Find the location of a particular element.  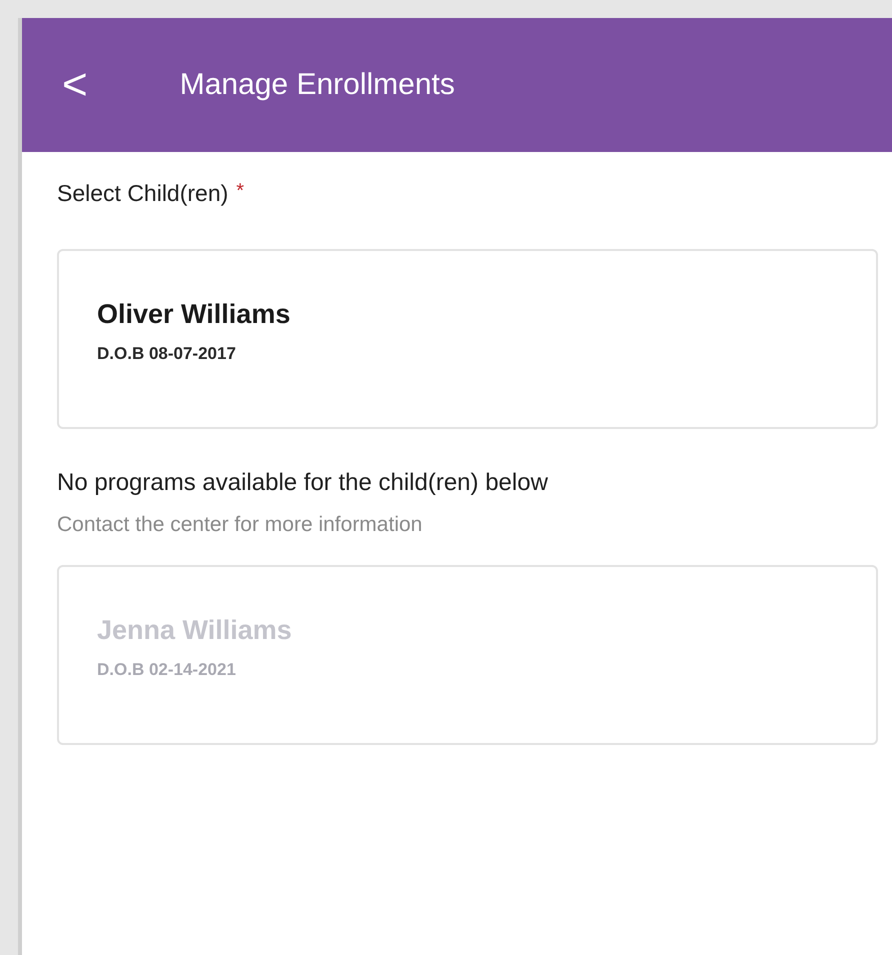

back-button: < is located at coordinates (75, 85).